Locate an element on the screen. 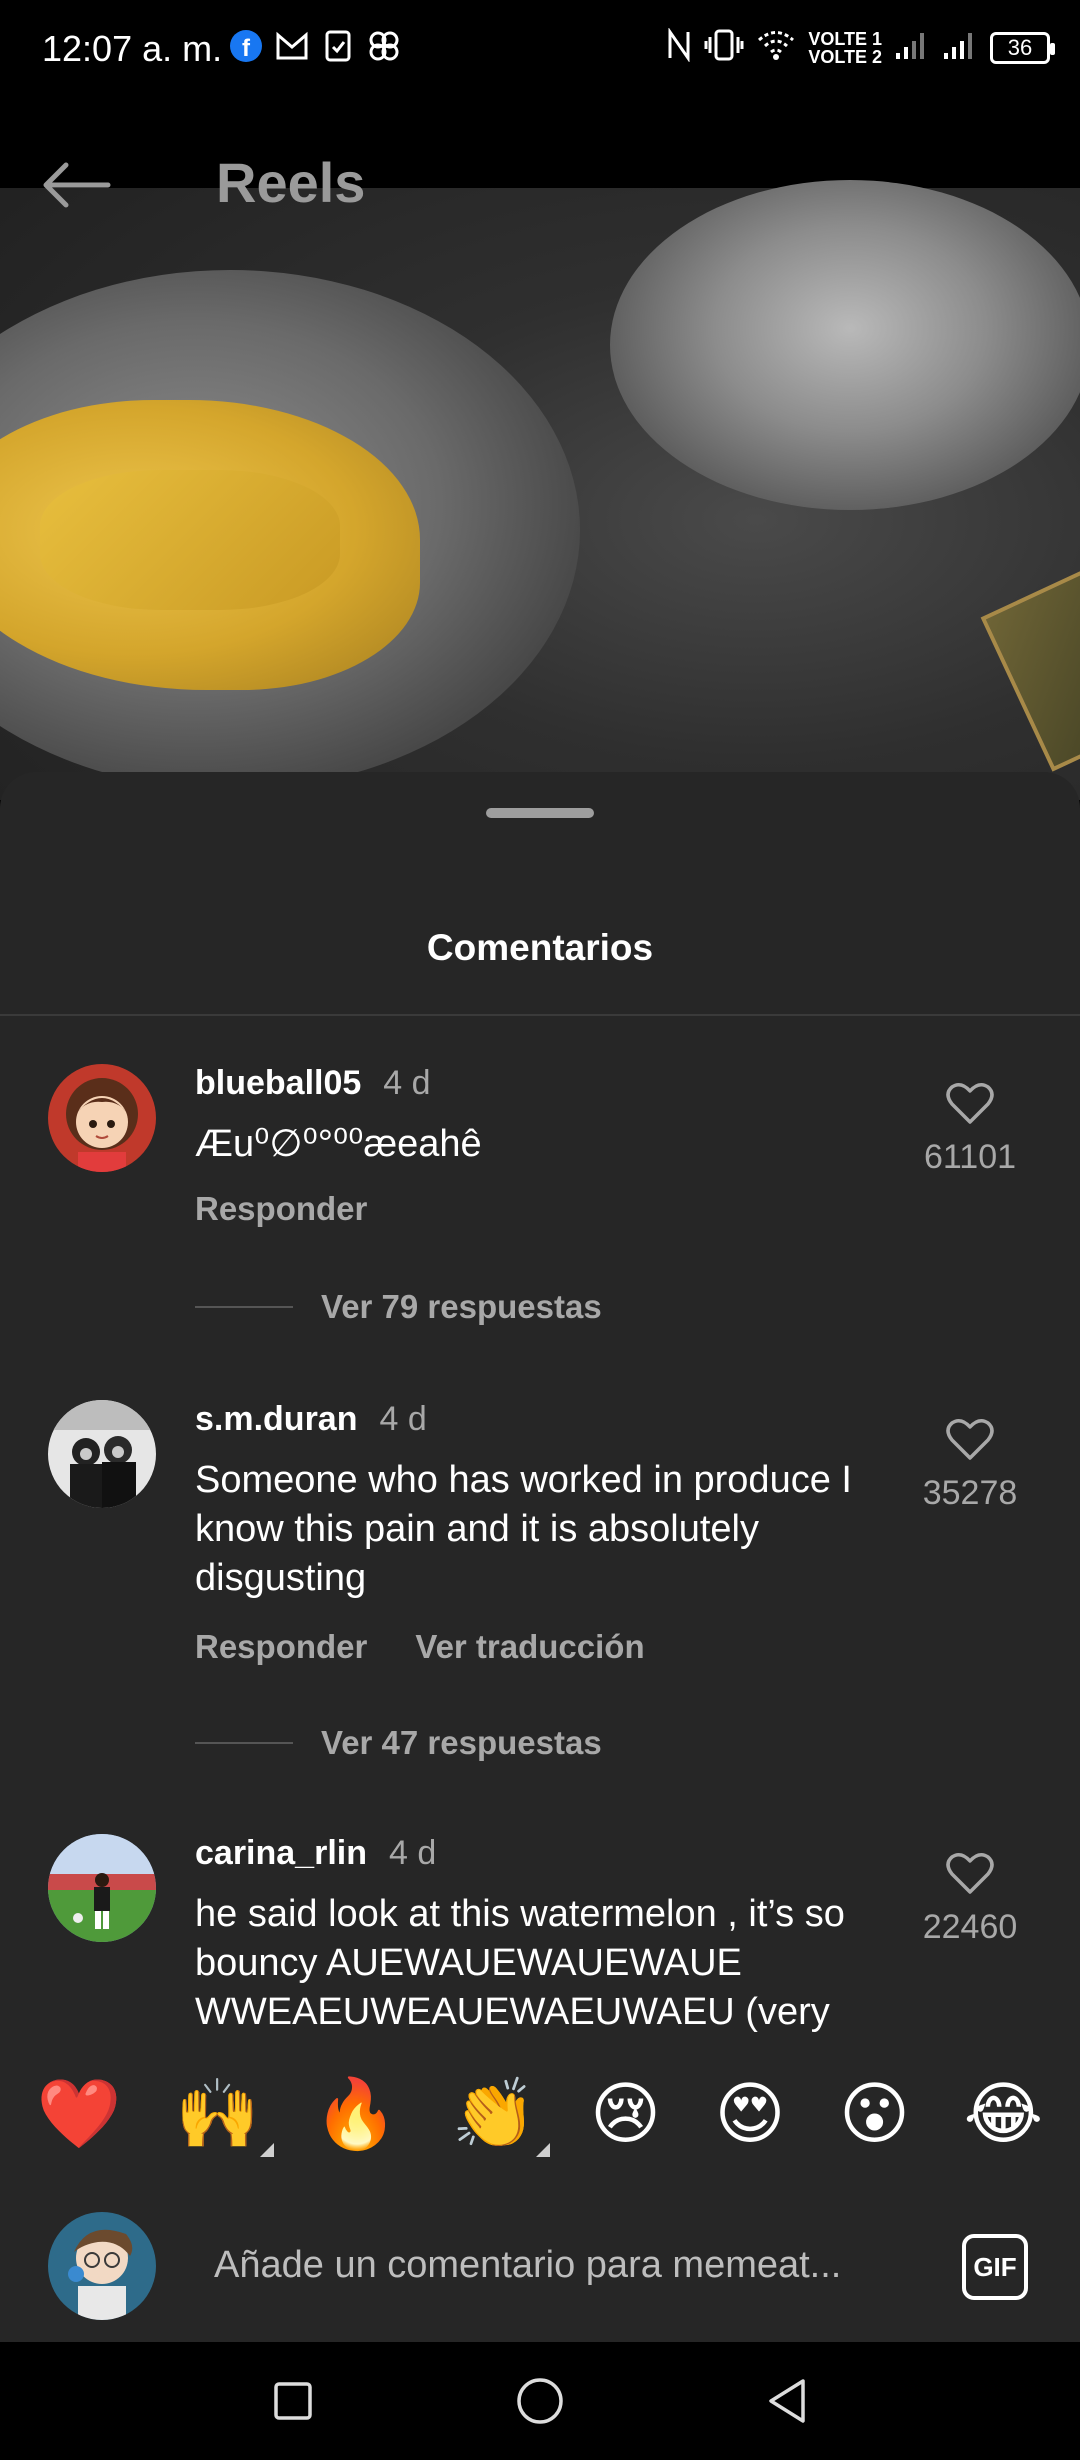 The image size is (1080, 2460). comment-text: Æu⁰∅⁰°⁰⁰æeahê is located at coordinates (338, 1144).